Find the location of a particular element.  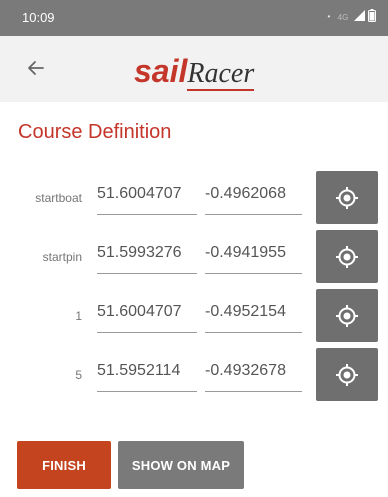

app-bar: sailRacer is located at coordinates (194, 69).